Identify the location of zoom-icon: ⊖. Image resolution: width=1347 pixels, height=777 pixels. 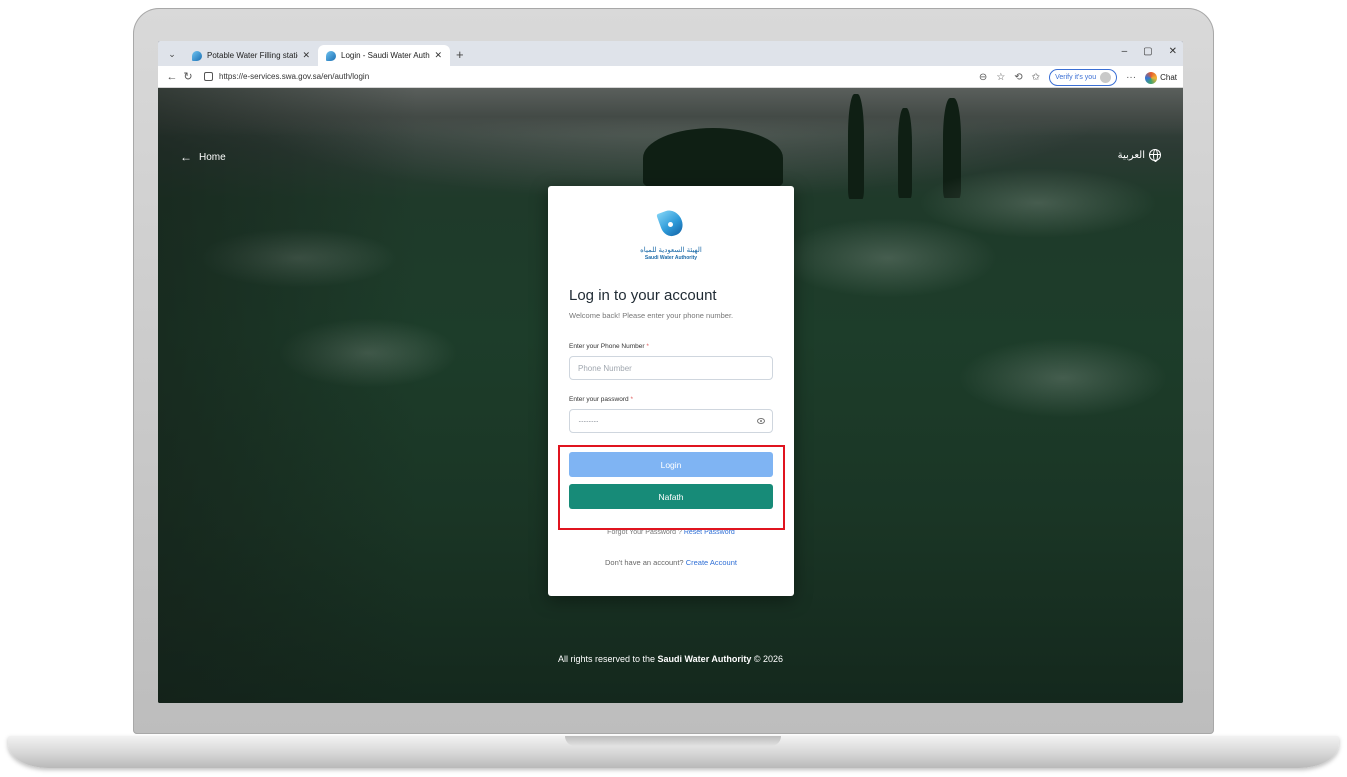
(983, 77).